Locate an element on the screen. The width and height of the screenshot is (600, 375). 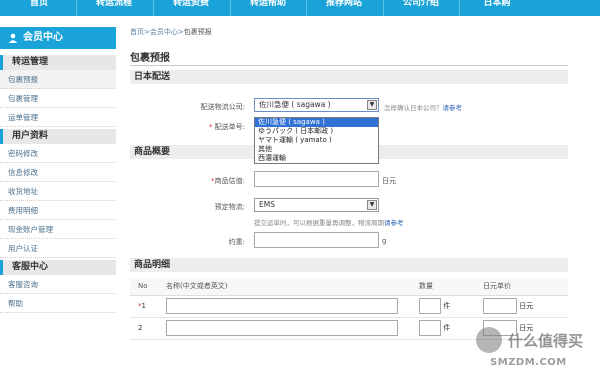
breadcrumb-member: 会员中心 is located at coordinates (164, 32).